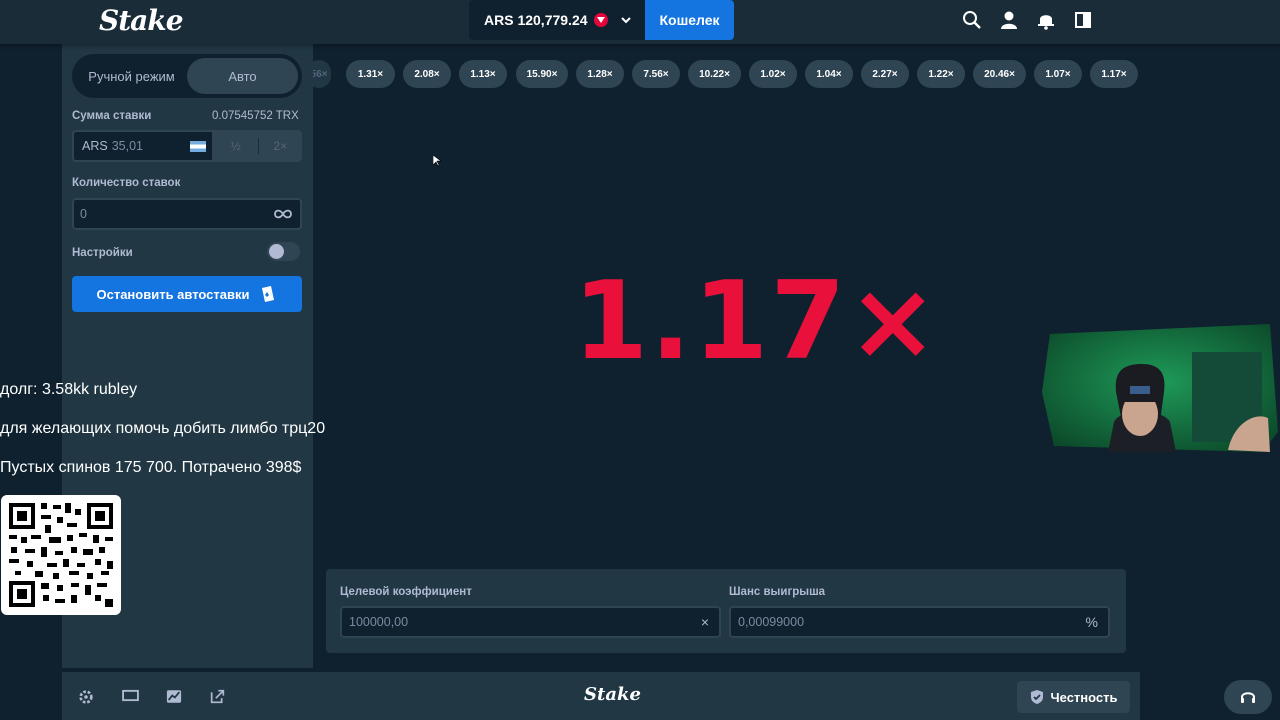 This screenshot has width=1280, height=720. Describe the element at coordinates (1160, 387) in the screenshot. I see `streamer-webcam` at that location.